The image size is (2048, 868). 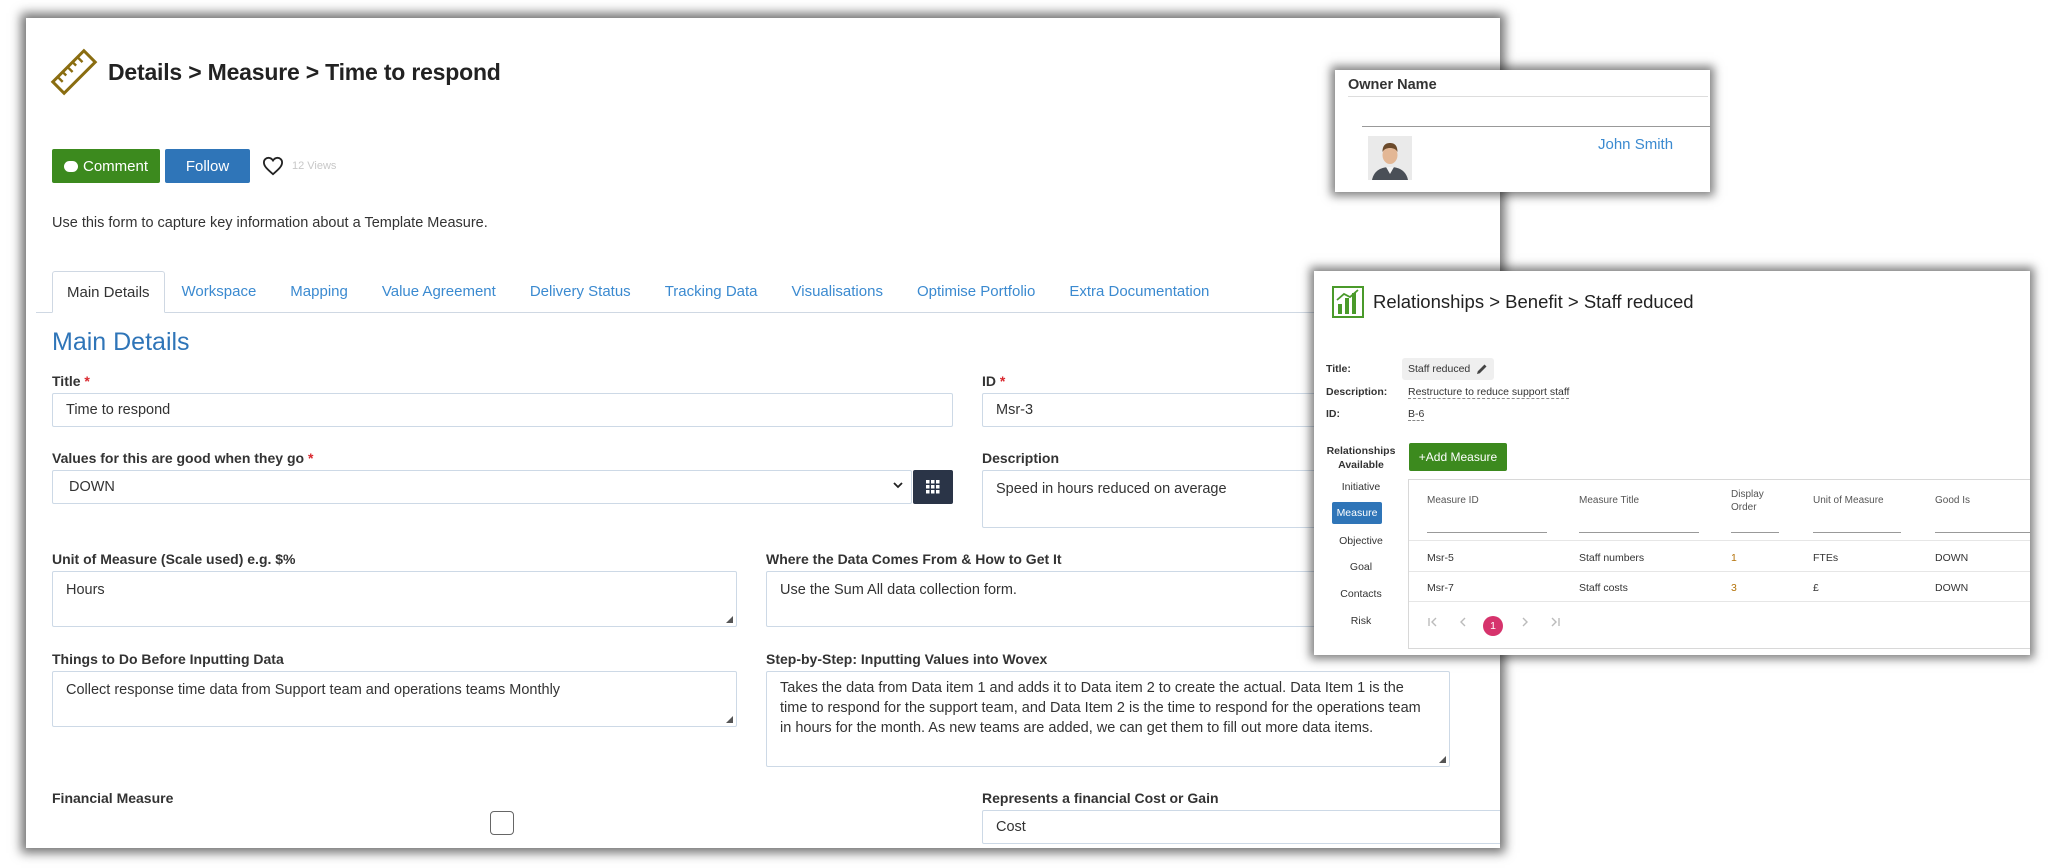 I want to click on action-buttons: Comment Follow 12 Views, so click(x=194, y=166).